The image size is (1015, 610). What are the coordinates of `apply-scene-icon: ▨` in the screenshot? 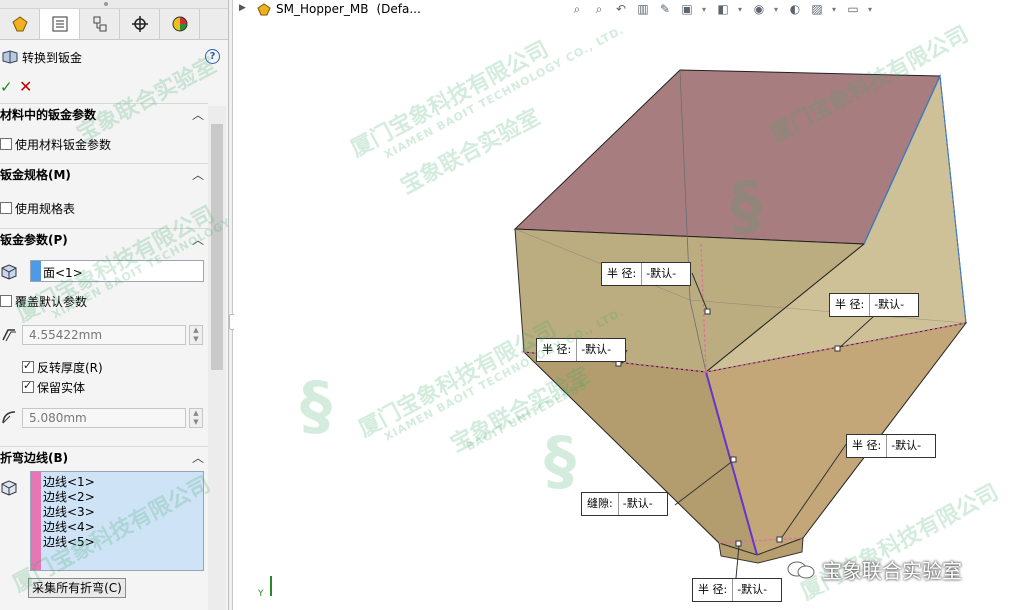 It's located at (817, 9).